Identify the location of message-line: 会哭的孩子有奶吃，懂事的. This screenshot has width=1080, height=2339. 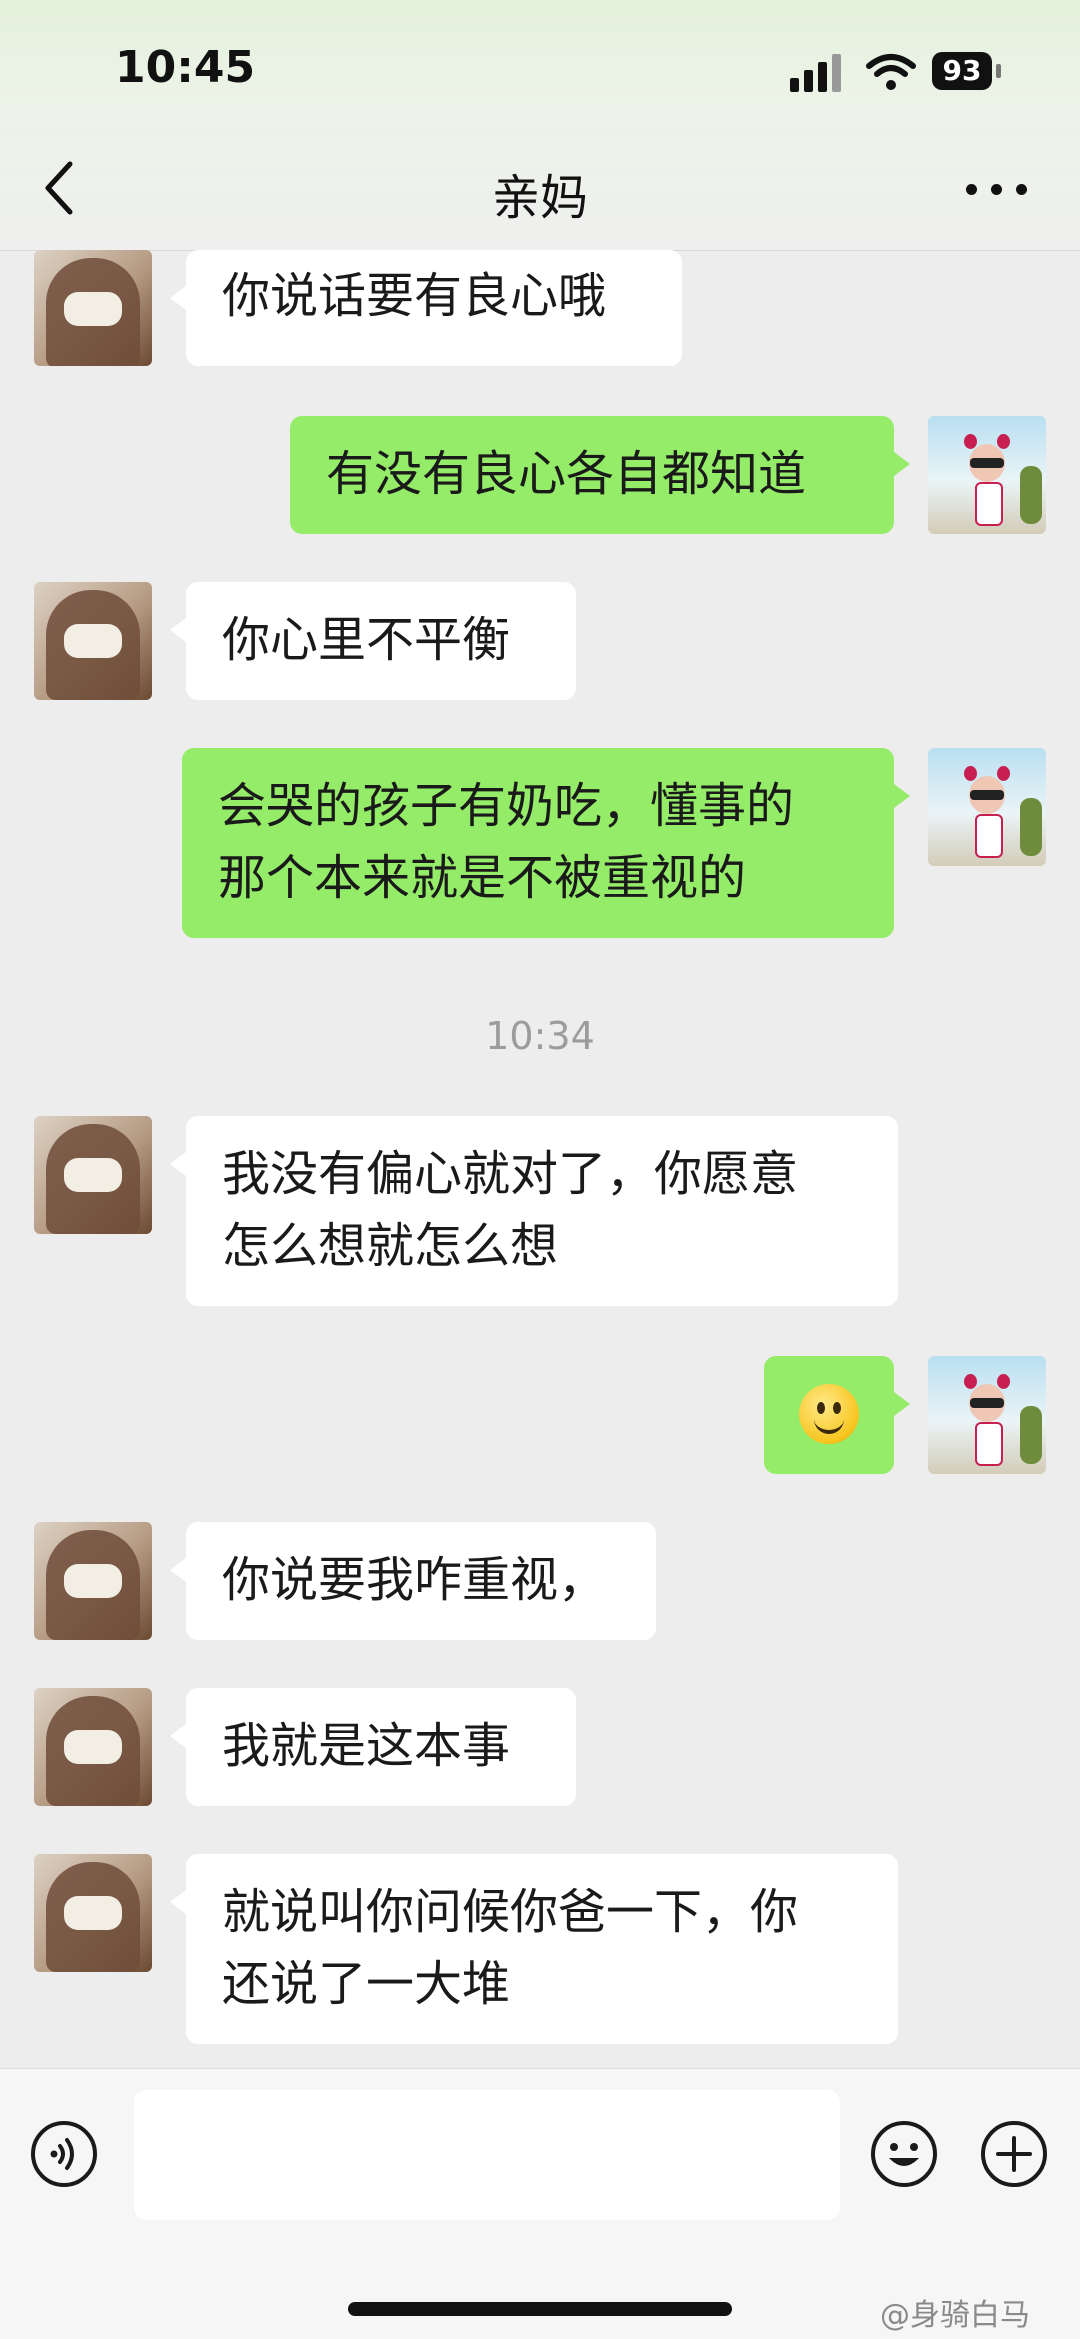
(506, 806).